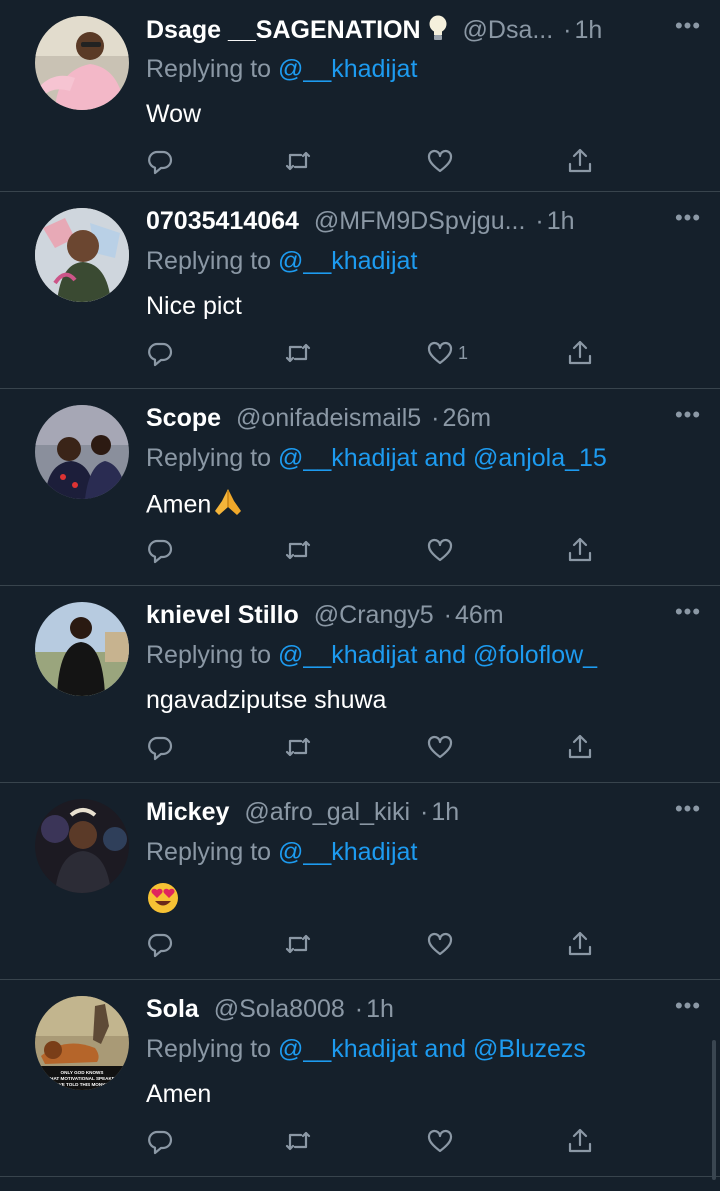 Image resolution: width=720 pixels, height=1191 pixels. I want to click on retweet-icon, so click(298, 353).